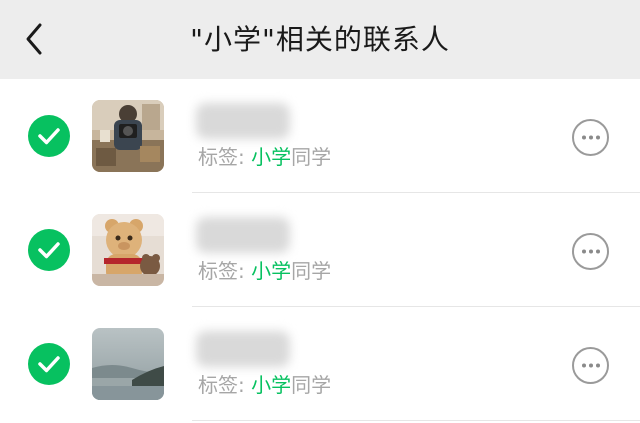  I want to click on page-title: "小学"相关的联系人, so click(320, 39).